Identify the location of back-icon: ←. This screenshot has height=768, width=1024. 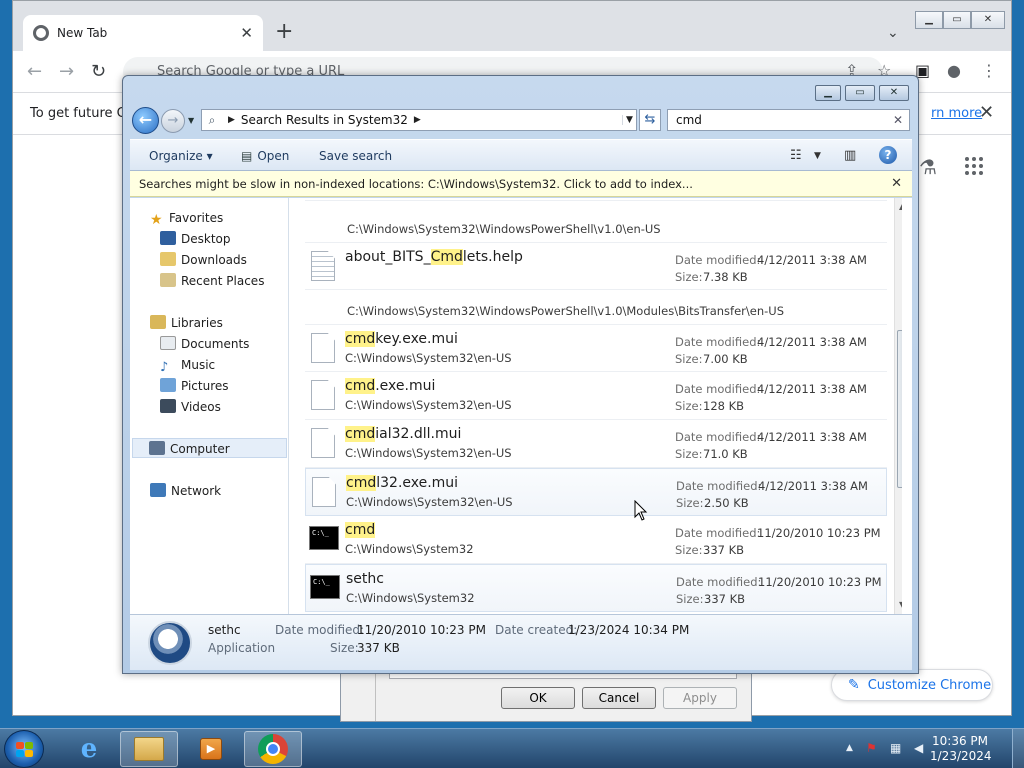
(34, 71).